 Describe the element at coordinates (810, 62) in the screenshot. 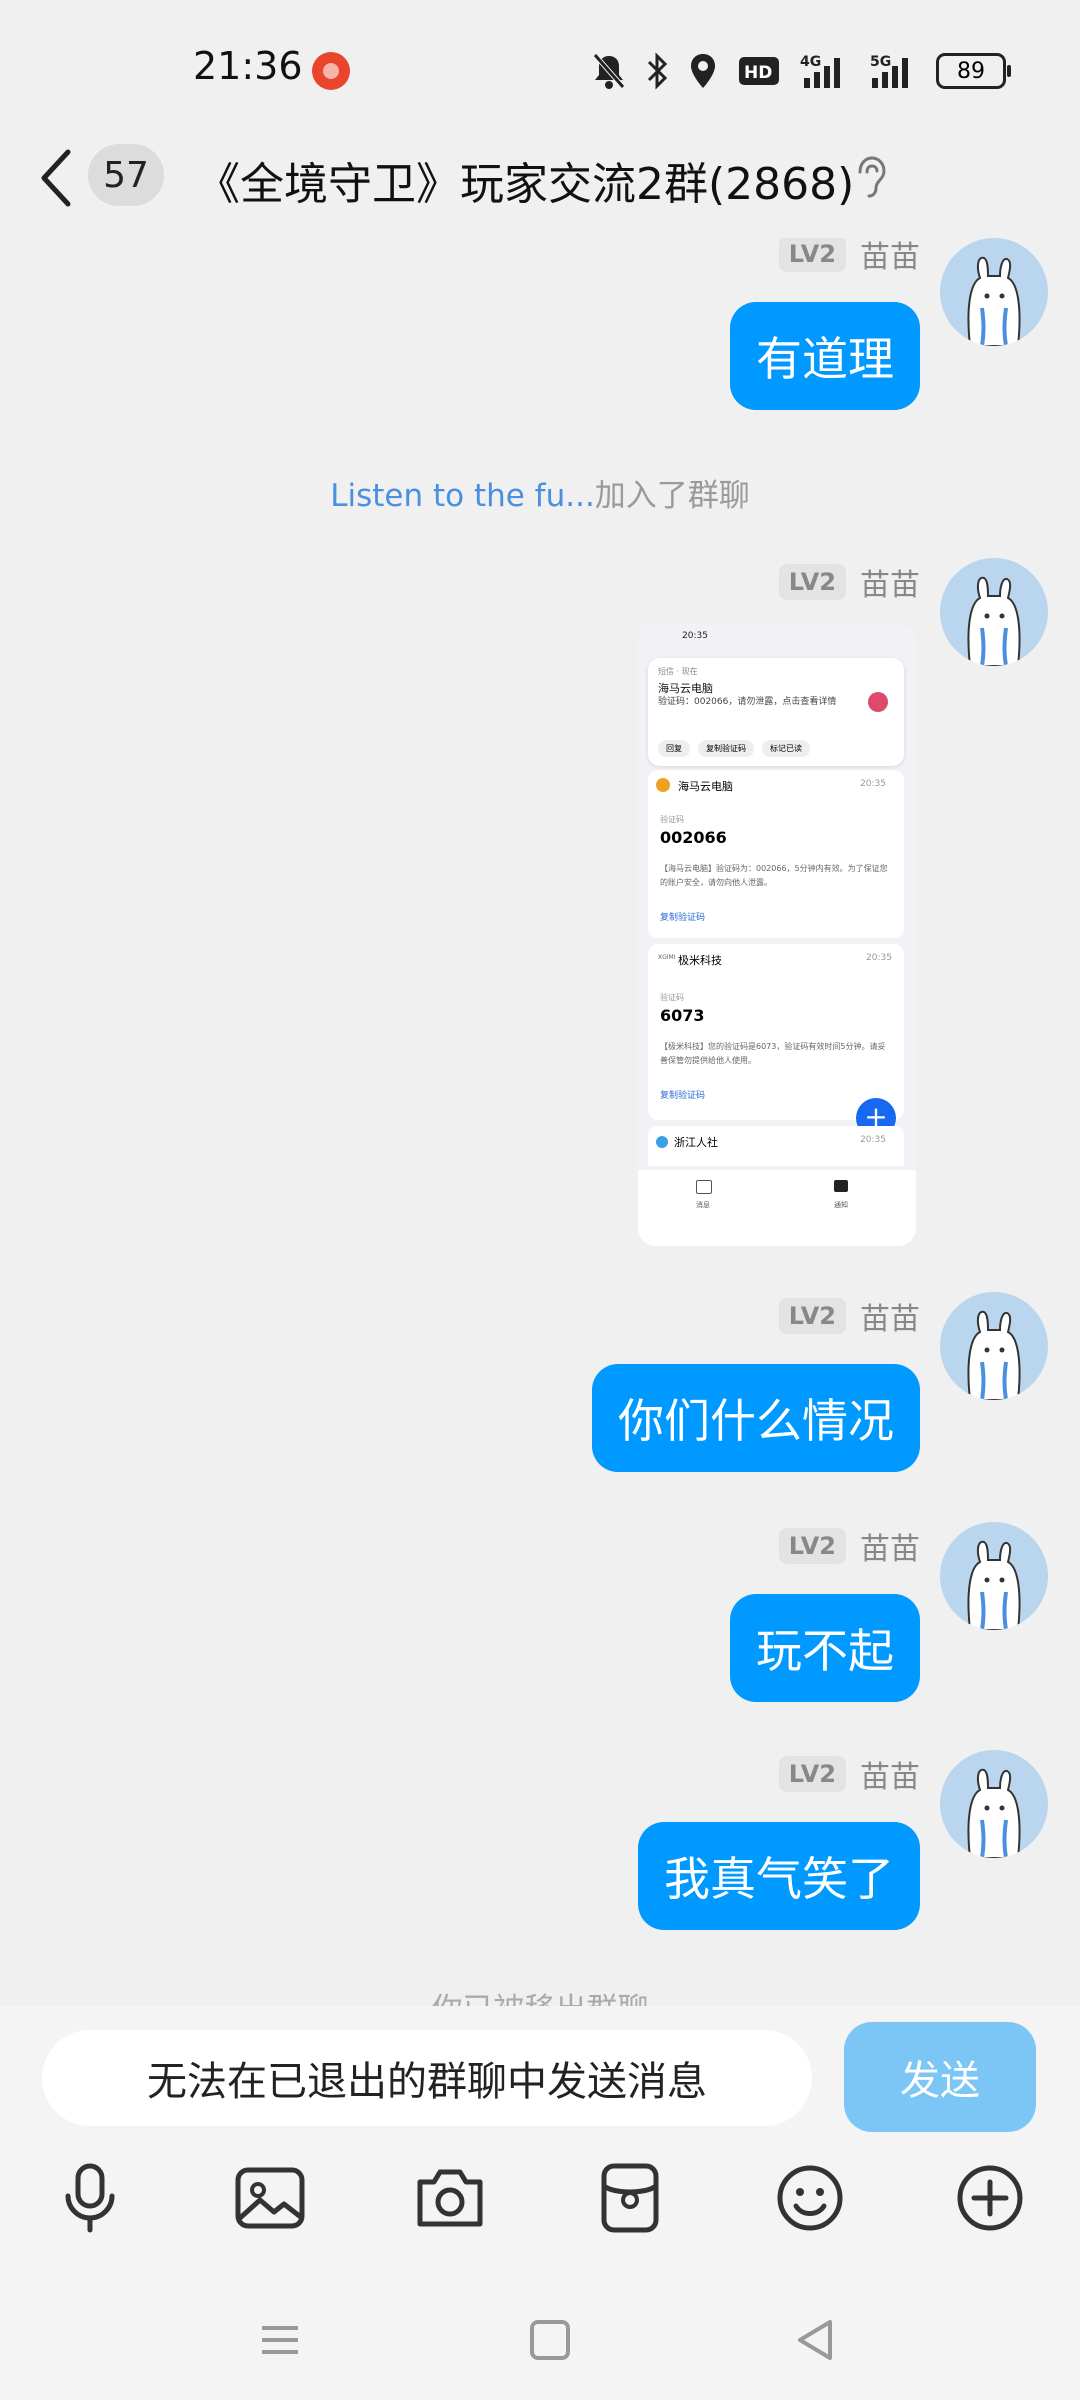

I see `svg-text: 4G` at that location.